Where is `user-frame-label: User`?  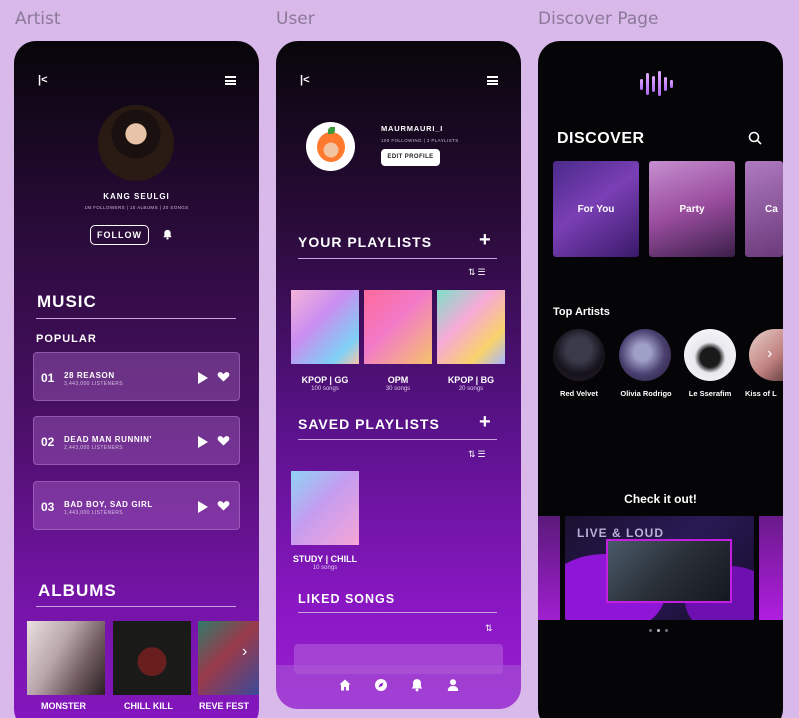 user-frame-label: User is located at coordinates (295, 19).